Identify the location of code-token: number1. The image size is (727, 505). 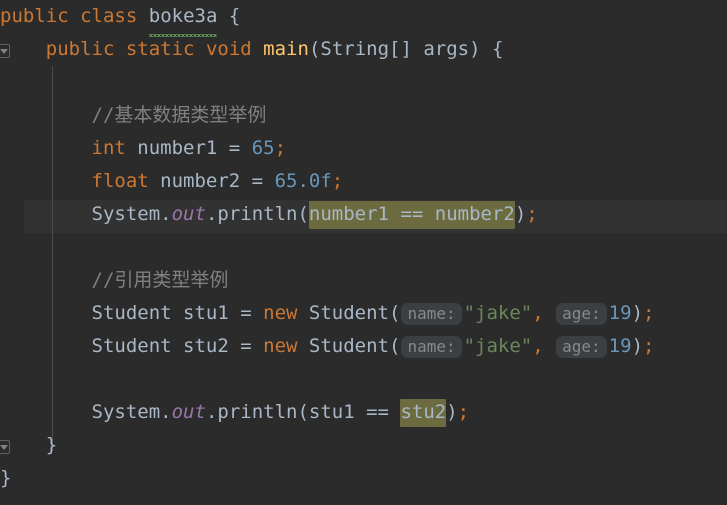
(177, 148).